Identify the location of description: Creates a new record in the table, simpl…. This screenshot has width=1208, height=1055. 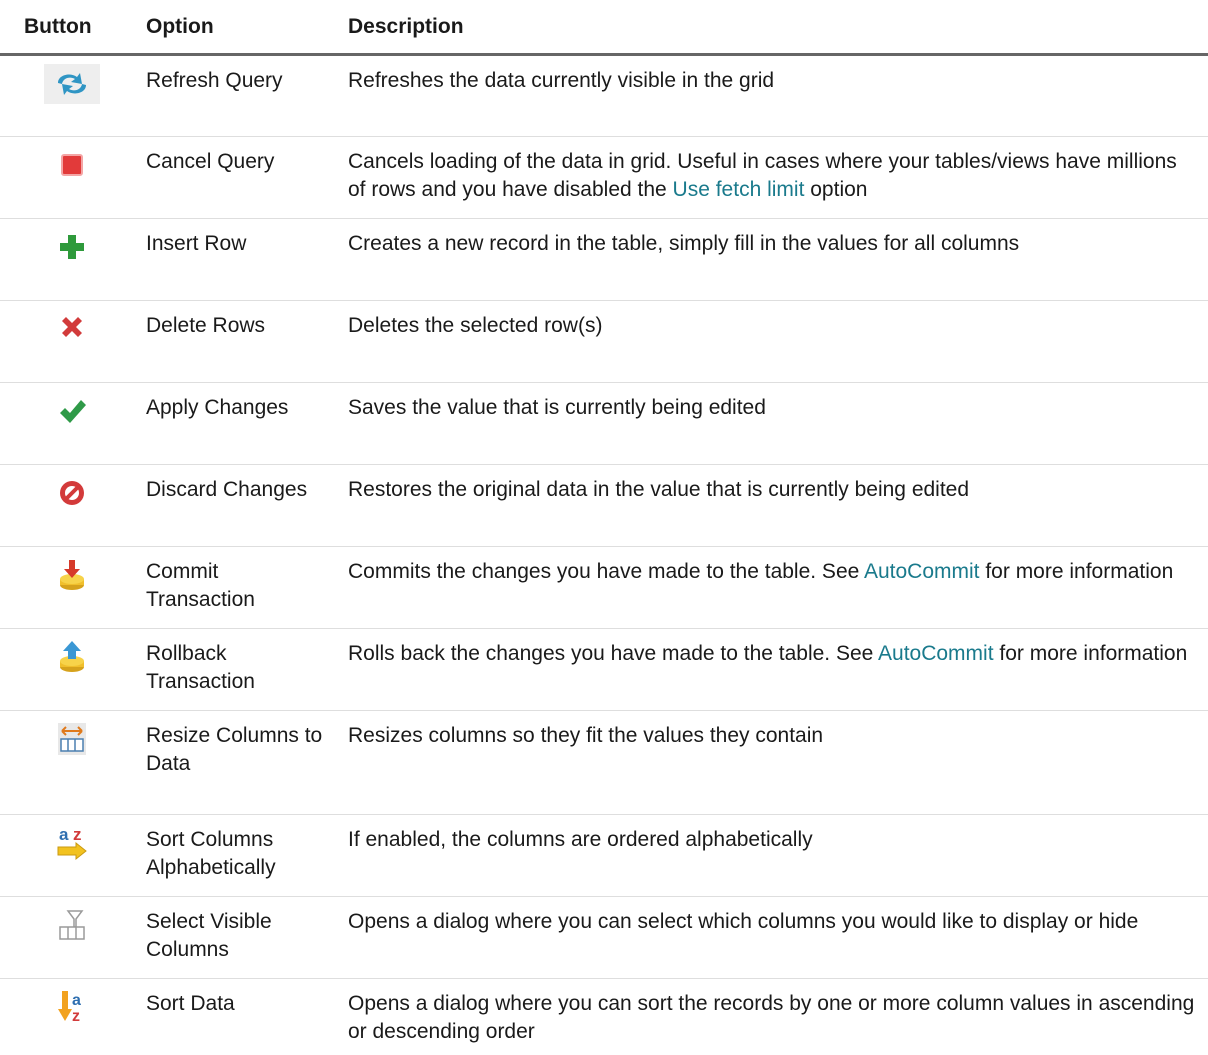
(773, 259).